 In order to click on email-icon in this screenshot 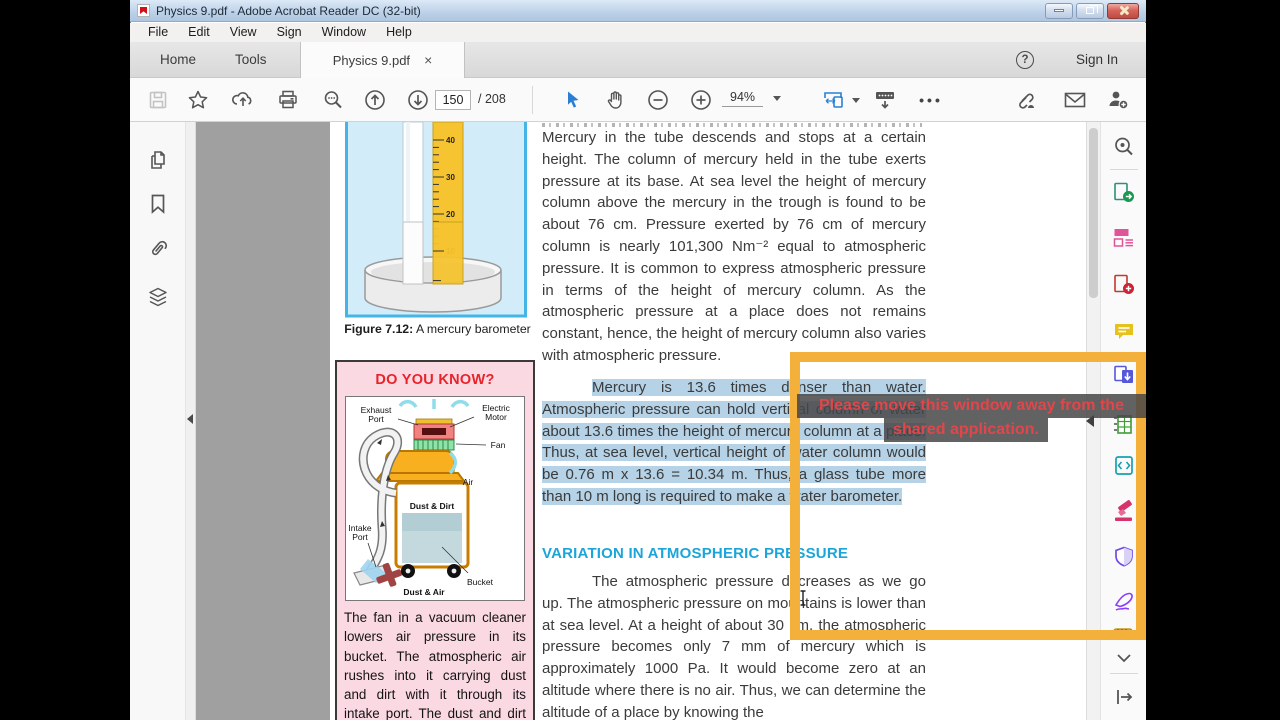, I will do `click(1075, 100)`.